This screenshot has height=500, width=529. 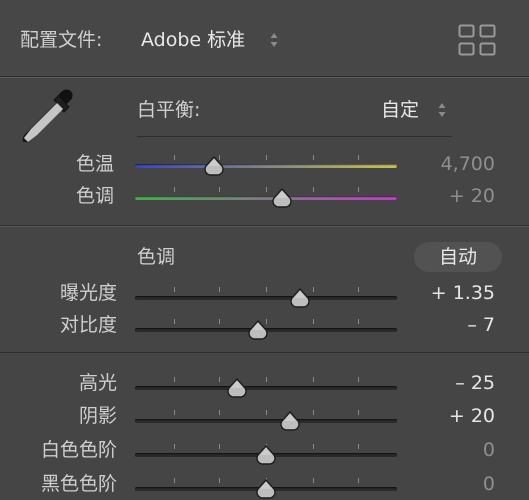 I want to click on contrast-label: 对比度, so click(x=88, y=325).